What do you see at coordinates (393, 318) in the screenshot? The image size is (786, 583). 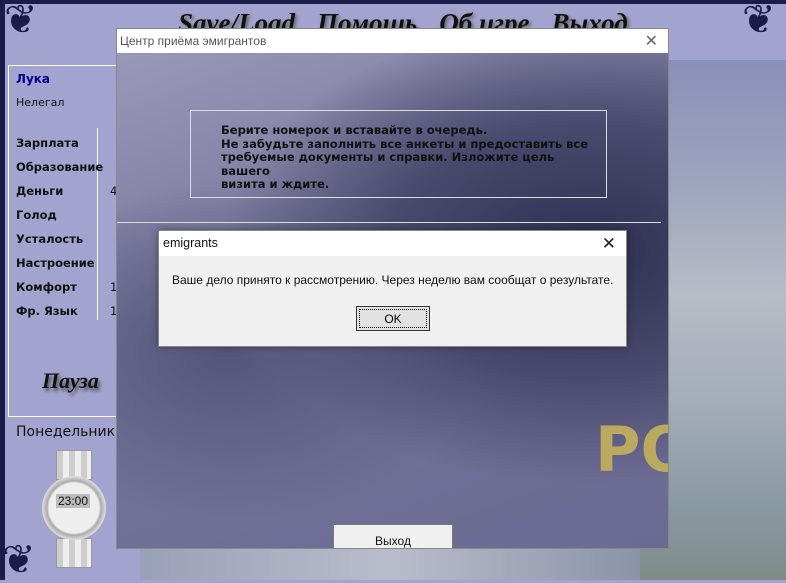 I see `ok-button: OK` at bounding box center [393, 318].